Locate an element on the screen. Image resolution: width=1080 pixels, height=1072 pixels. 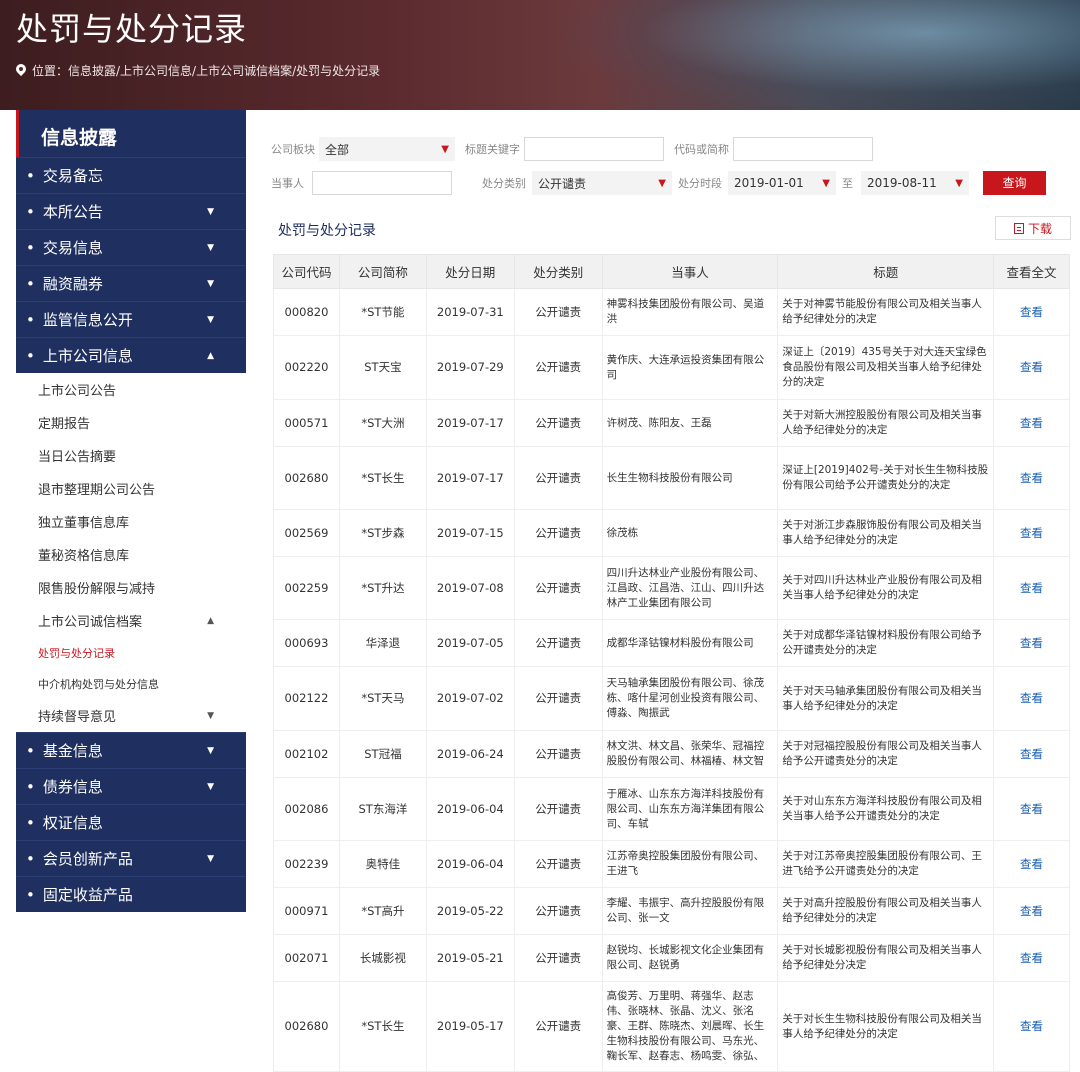
sidebar-item-label: 上市公司信息 is located at coordinates (79, 355).